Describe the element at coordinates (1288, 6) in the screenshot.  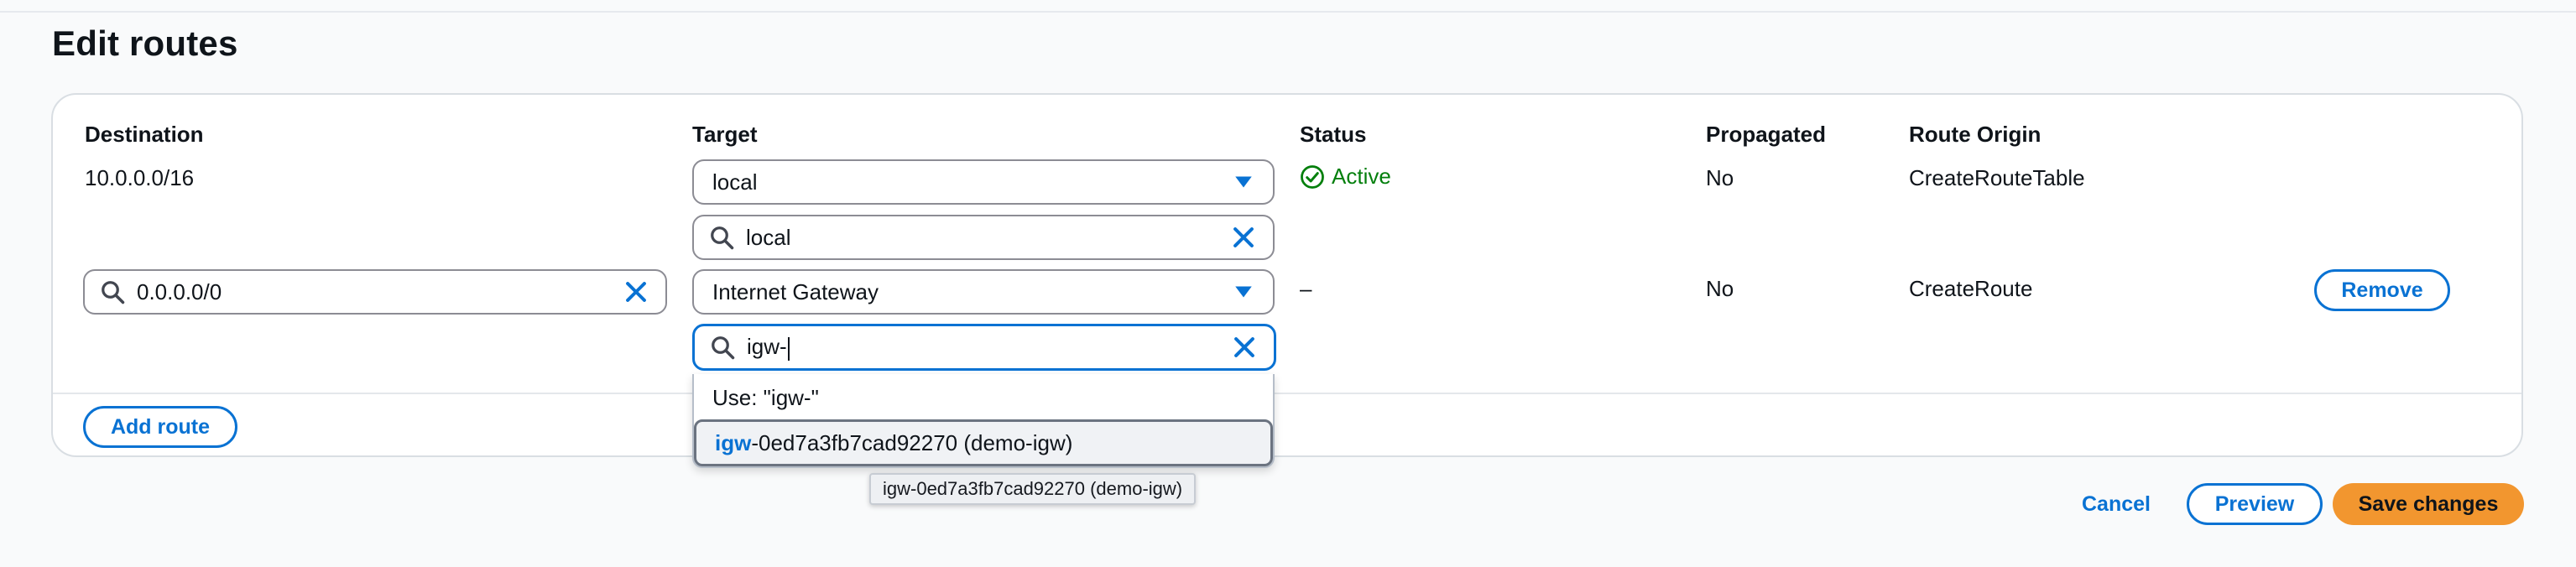
I see `top-divider` at that location.